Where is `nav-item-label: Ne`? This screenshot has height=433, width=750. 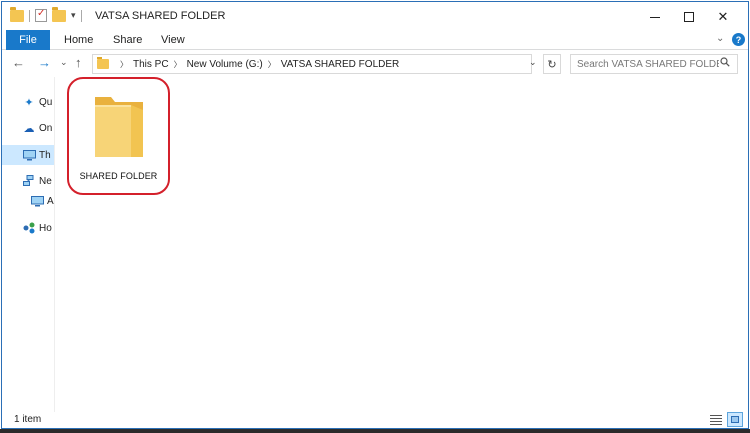 nav-item-label: Ne is located at coordinates (45, 181).